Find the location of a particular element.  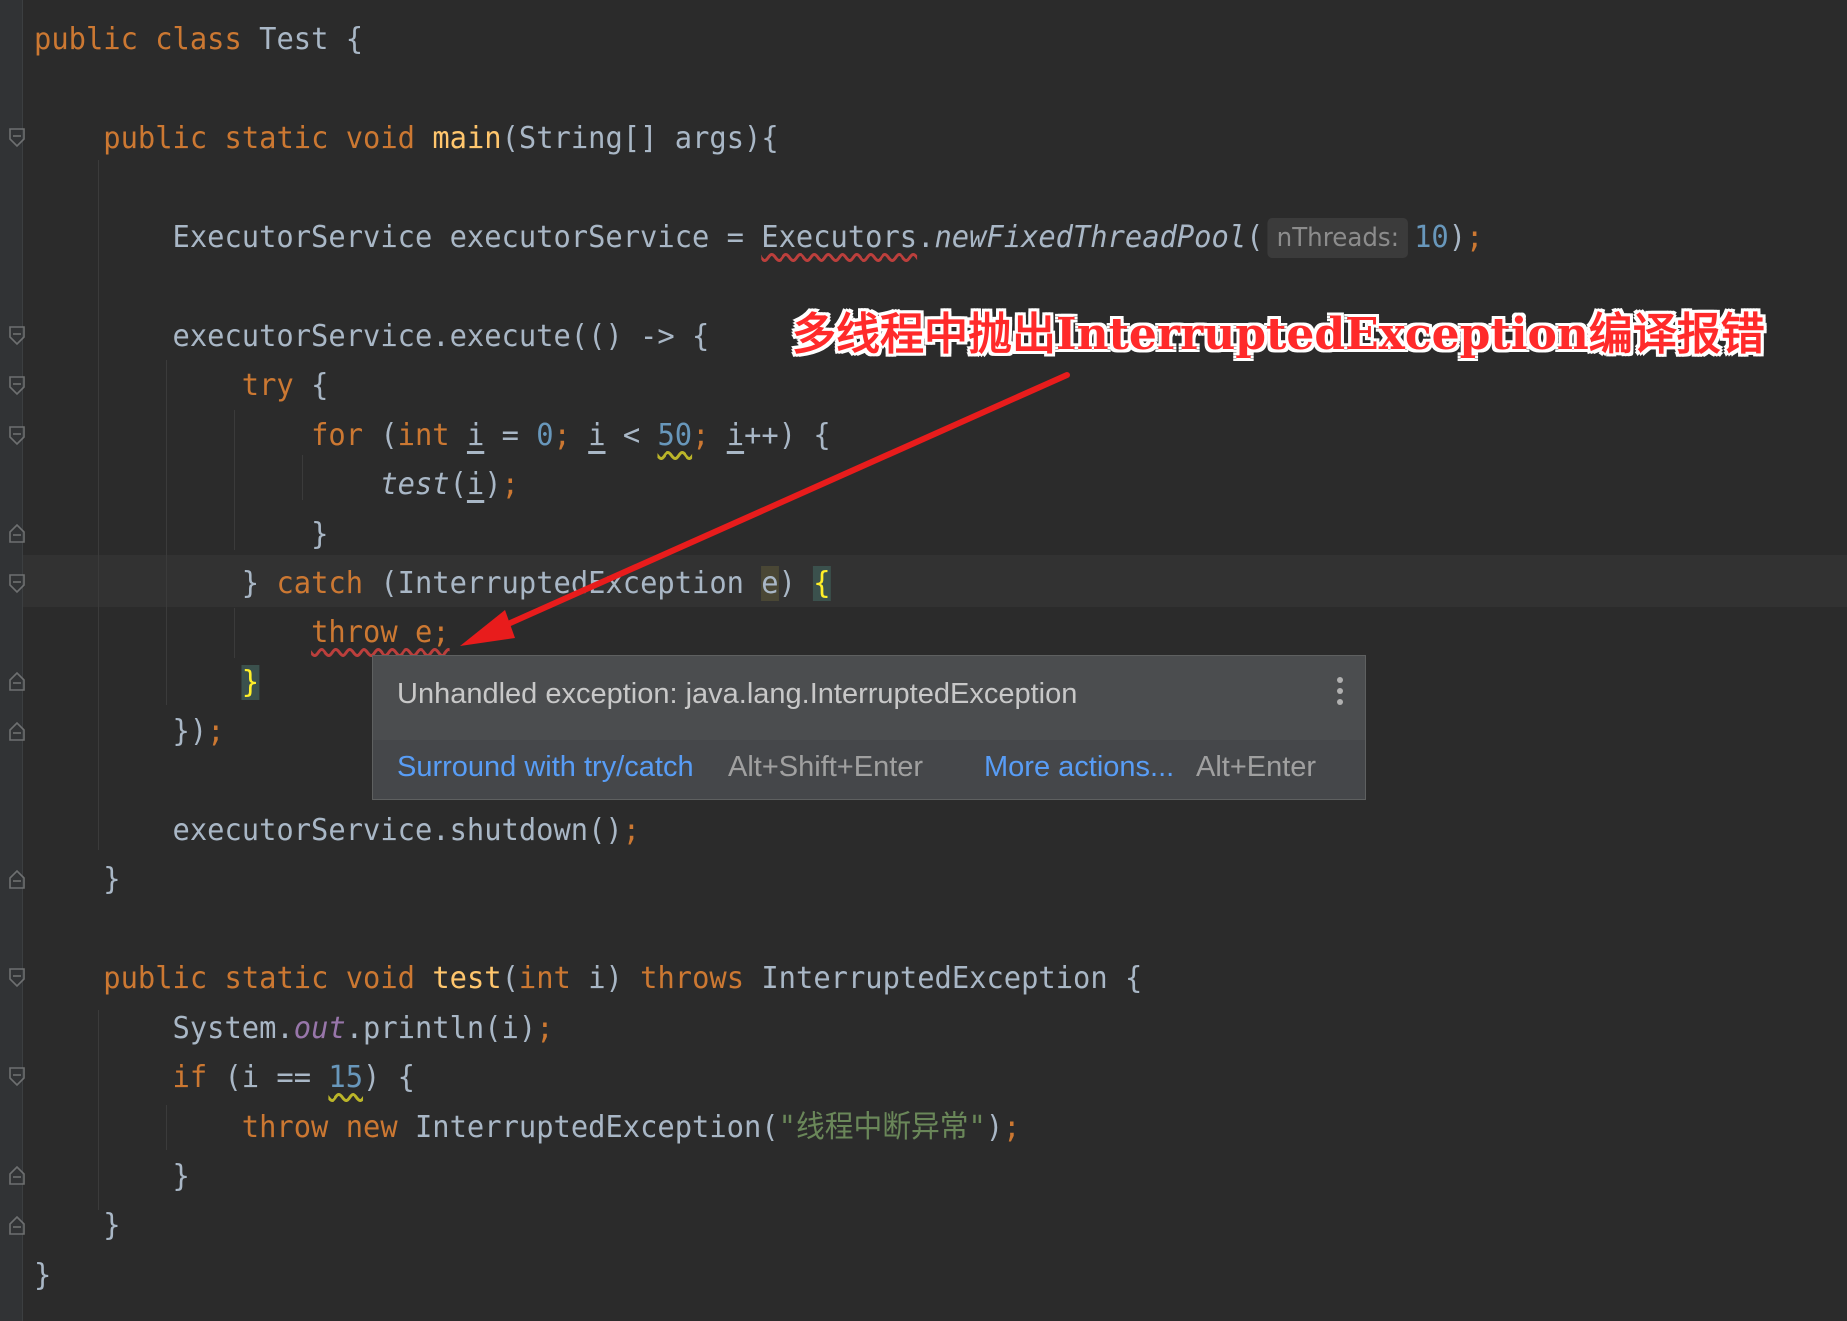

method-name: main is located at coordinates (467, 138).